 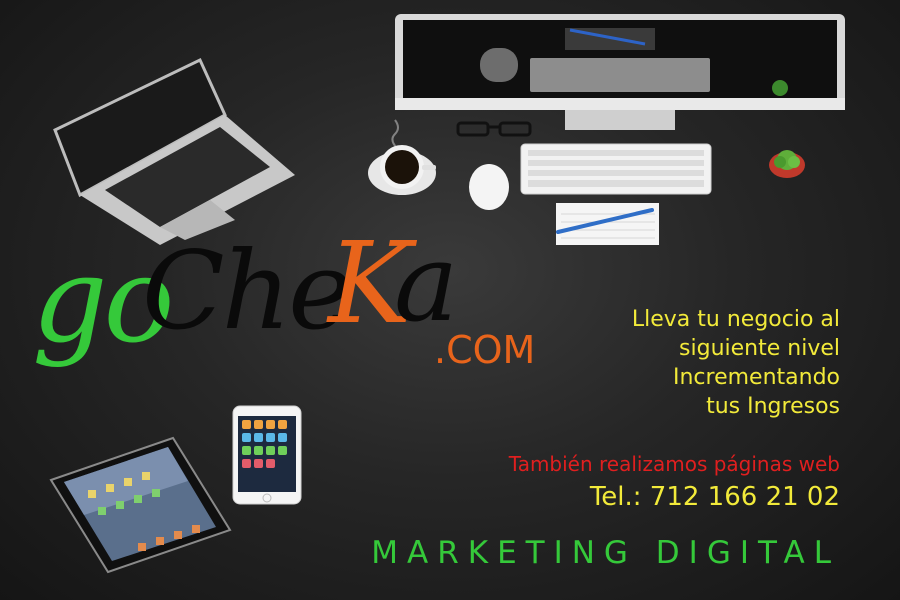 What do you see at coordinates (489, 187) in the screenshot?
I see `mouse-icon` at bounding box center [489, 187].